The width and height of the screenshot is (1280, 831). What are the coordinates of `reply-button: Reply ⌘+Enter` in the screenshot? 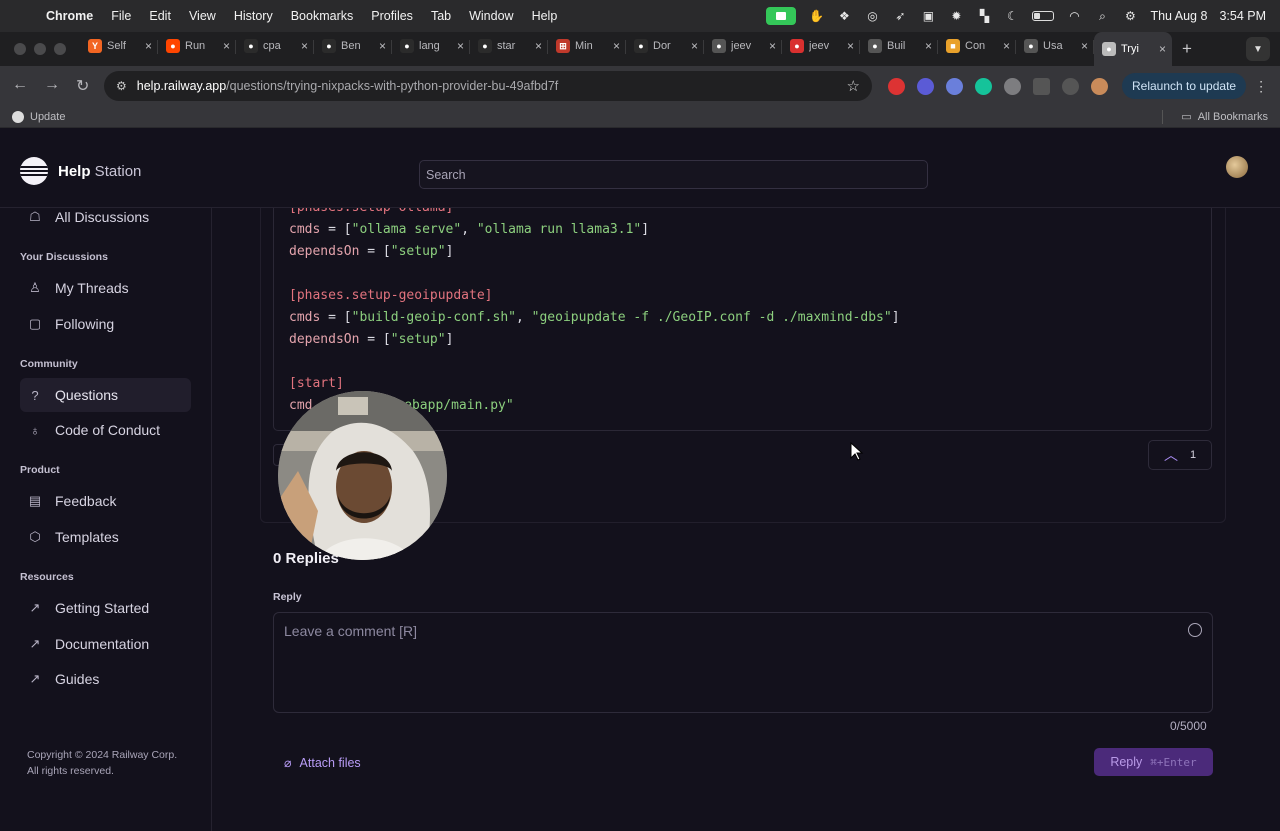 It's located at (1153, 762).